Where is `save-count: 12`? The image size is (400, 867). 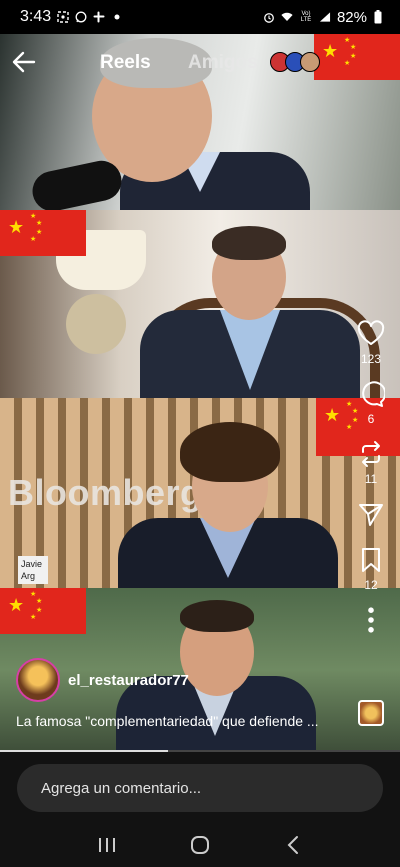
save-count: 12 is located at coordinates (371, 585).